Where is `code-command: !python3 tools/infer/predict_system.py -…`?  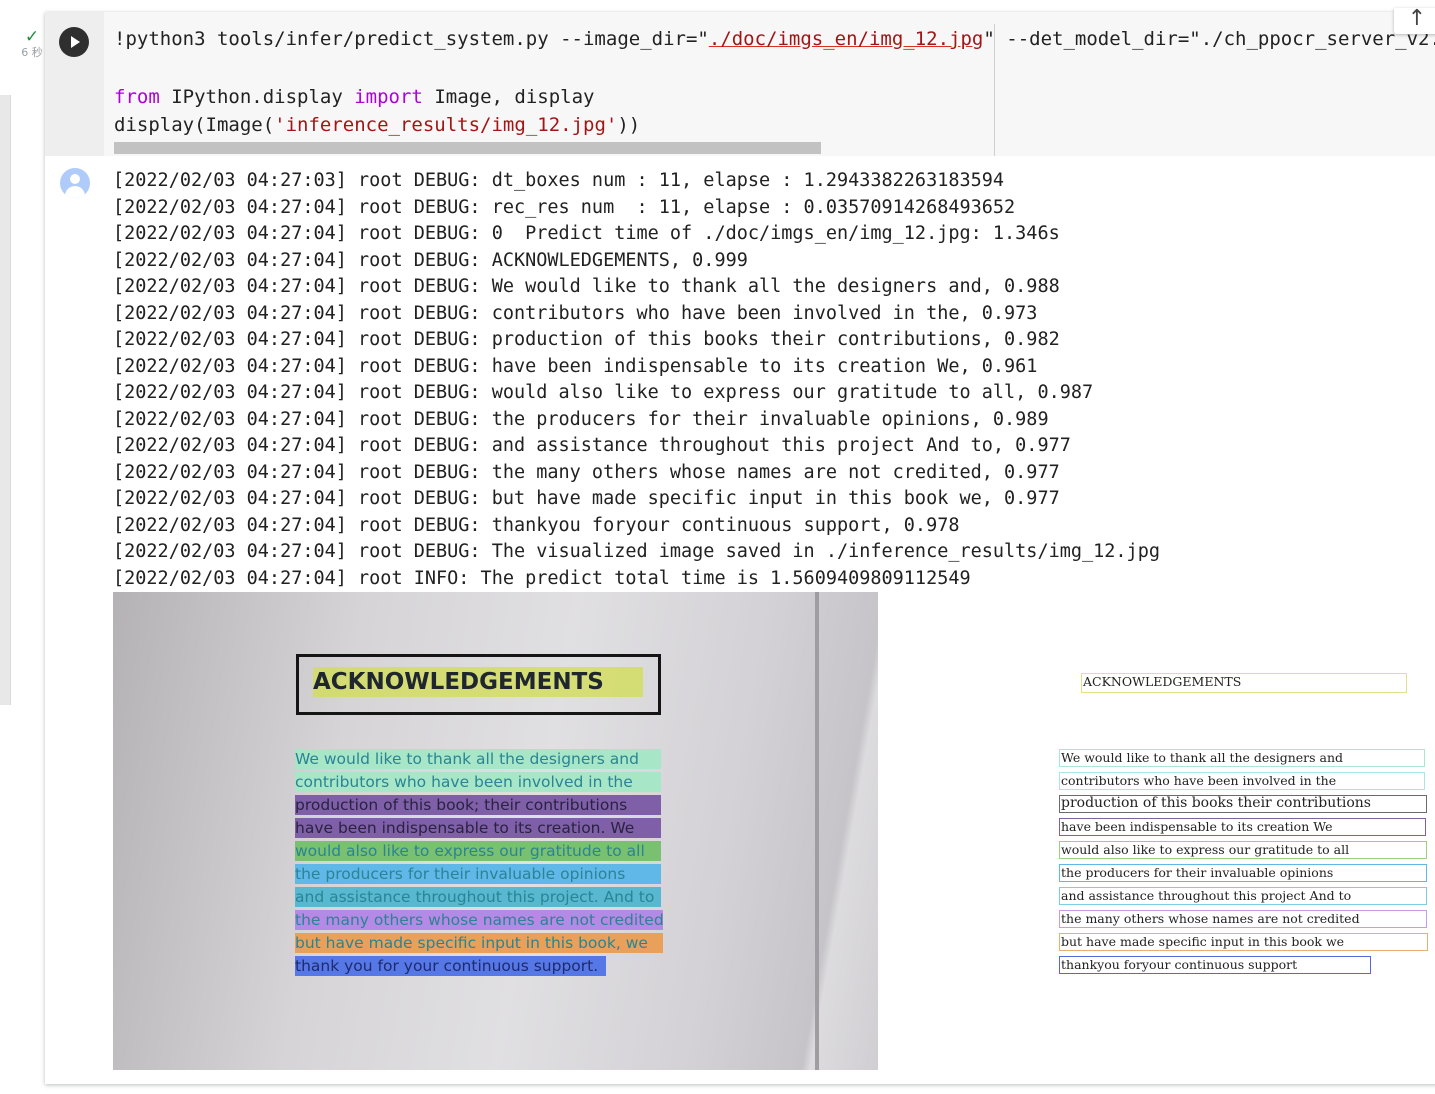 code-command: !python3 tools/infer/predict_system.py -… is located at coordinates (411, 39).